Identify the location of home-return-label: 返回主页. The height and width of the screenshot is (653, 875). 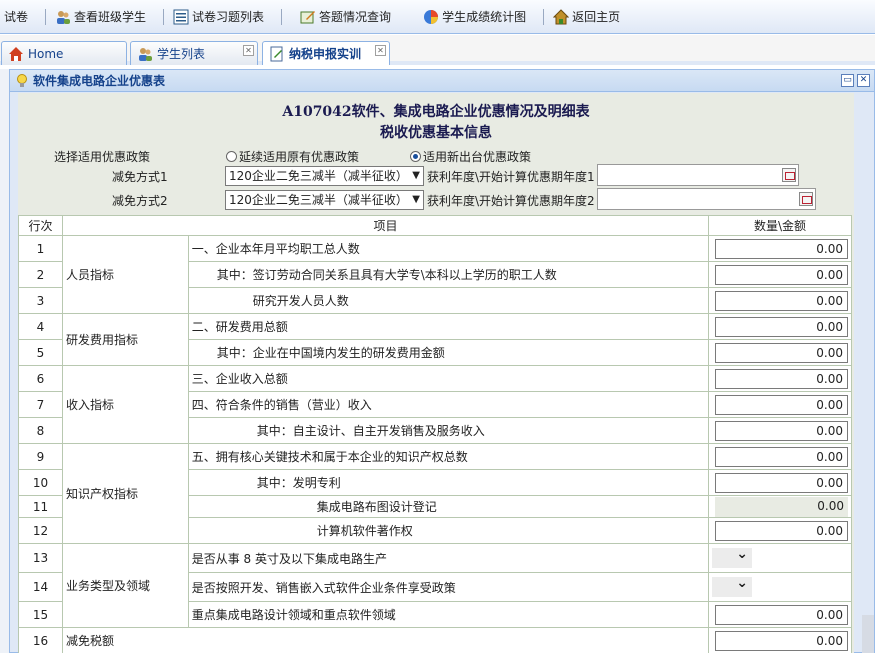
(596, 17).